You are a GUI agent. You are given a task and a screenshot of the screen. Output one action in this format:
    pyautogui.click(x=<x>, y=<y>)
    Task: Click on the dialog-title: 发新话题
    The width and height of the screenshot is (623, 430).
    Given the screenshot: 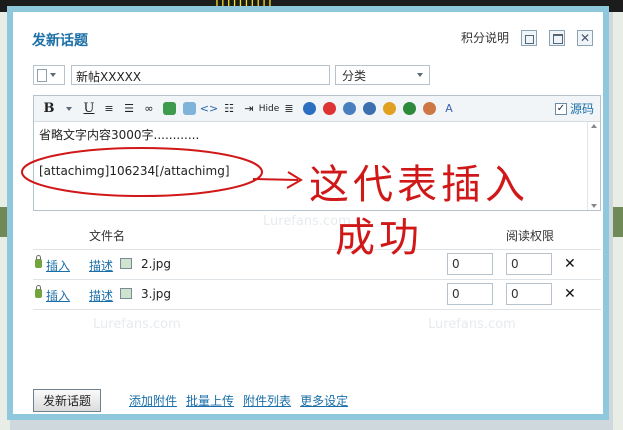 What is the action you would take?
    pyautogui.click(x=60, y=41)
    